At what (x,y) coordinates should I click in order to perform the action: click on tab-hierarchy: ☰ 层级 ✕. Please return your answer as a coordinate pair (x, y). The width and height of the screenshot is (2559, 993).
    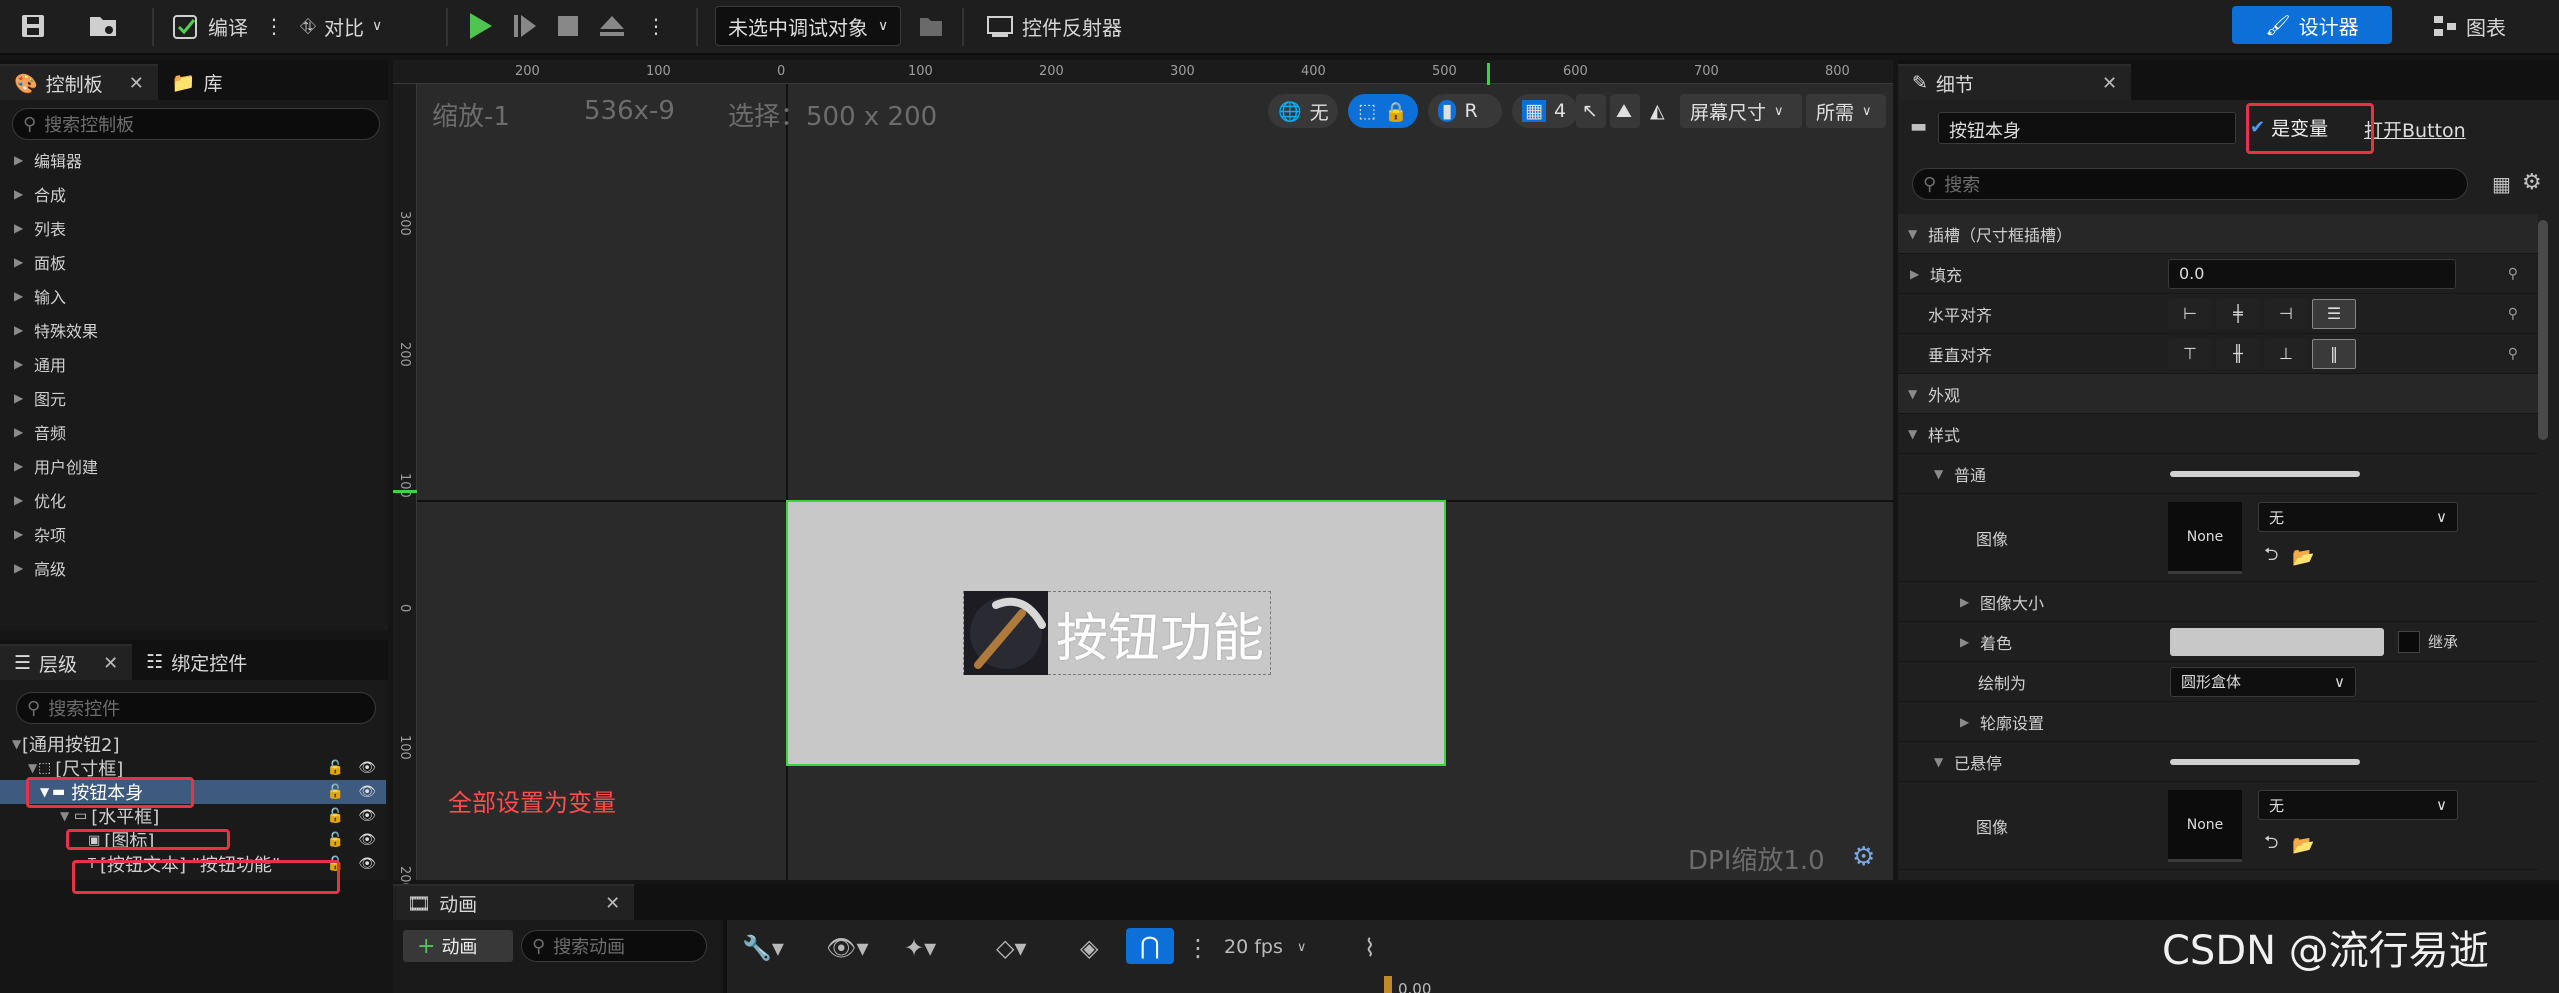
    Looking at the image, I should click on (66, 662).